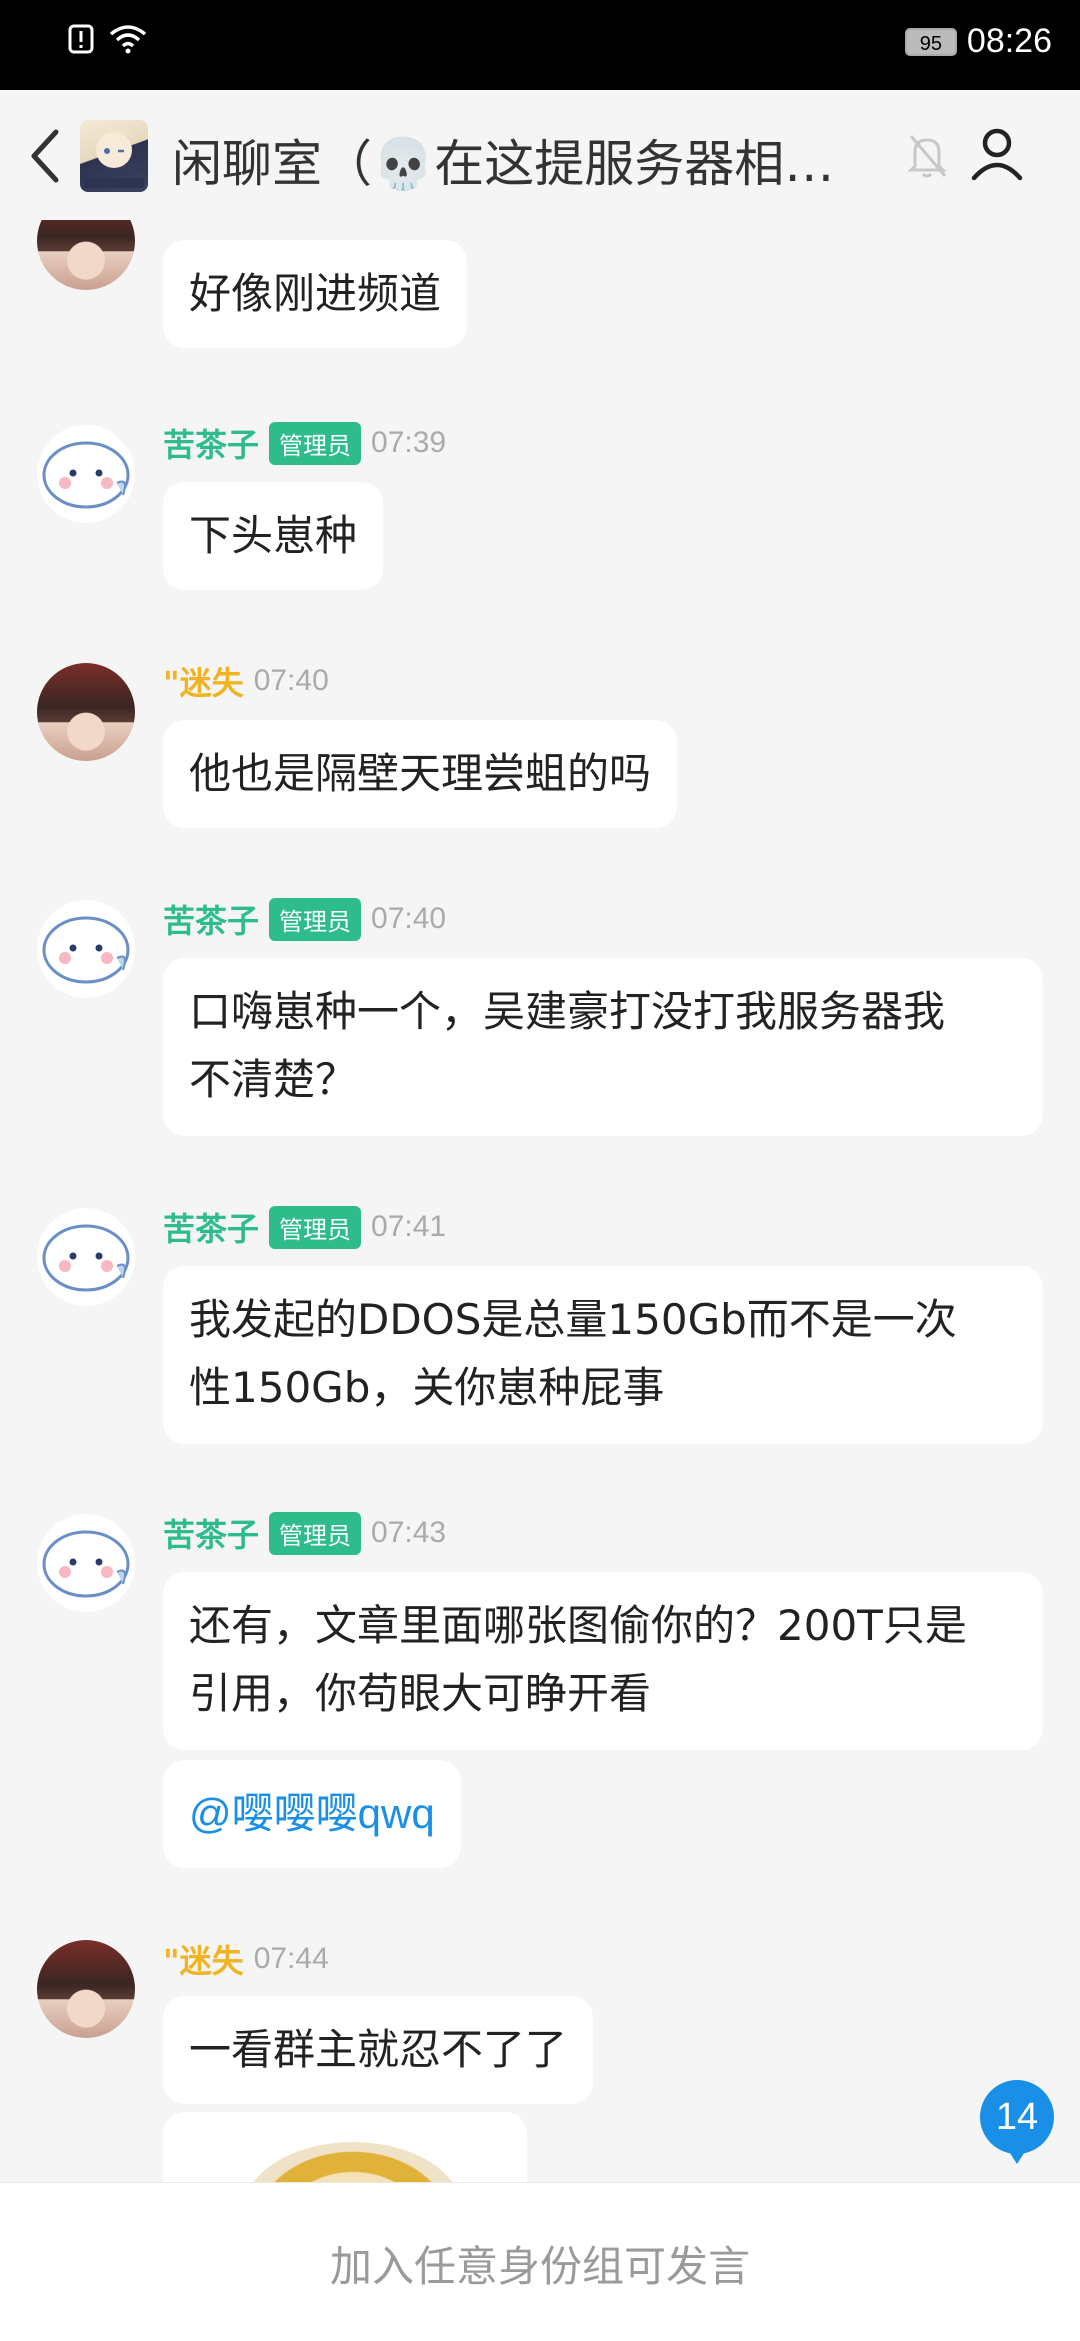 This screenshot has height=2341, width=1080. Describe the element at coordinates (573, 1319) in the screenshot. I see `message-line: 我发起的DDOS是总量150Gb而不是一次` at that location.